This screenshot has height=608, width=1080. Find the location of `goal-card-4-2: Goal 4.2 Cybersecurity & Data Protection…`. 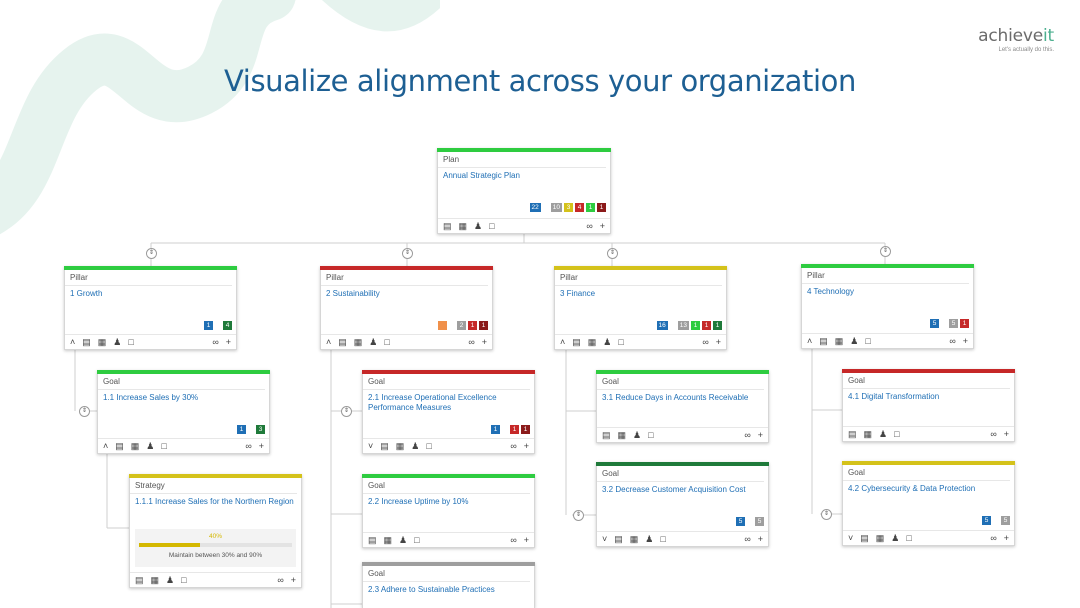

goal-card-4-2: Goal 4.2 Cybersecurity & Data Protection… is located at coordinates (928, 503).